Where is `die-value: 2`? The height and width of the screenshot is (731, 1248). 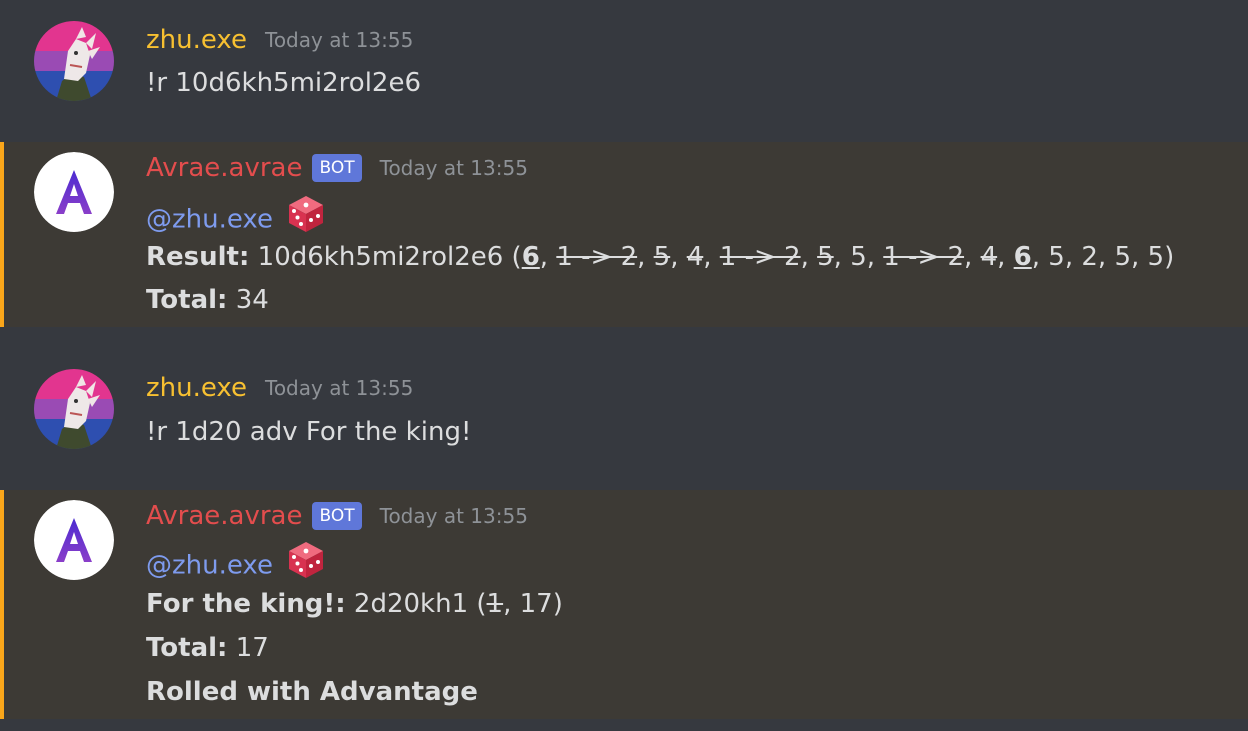
die-value: 2 is located at coordinates (1089, 257).